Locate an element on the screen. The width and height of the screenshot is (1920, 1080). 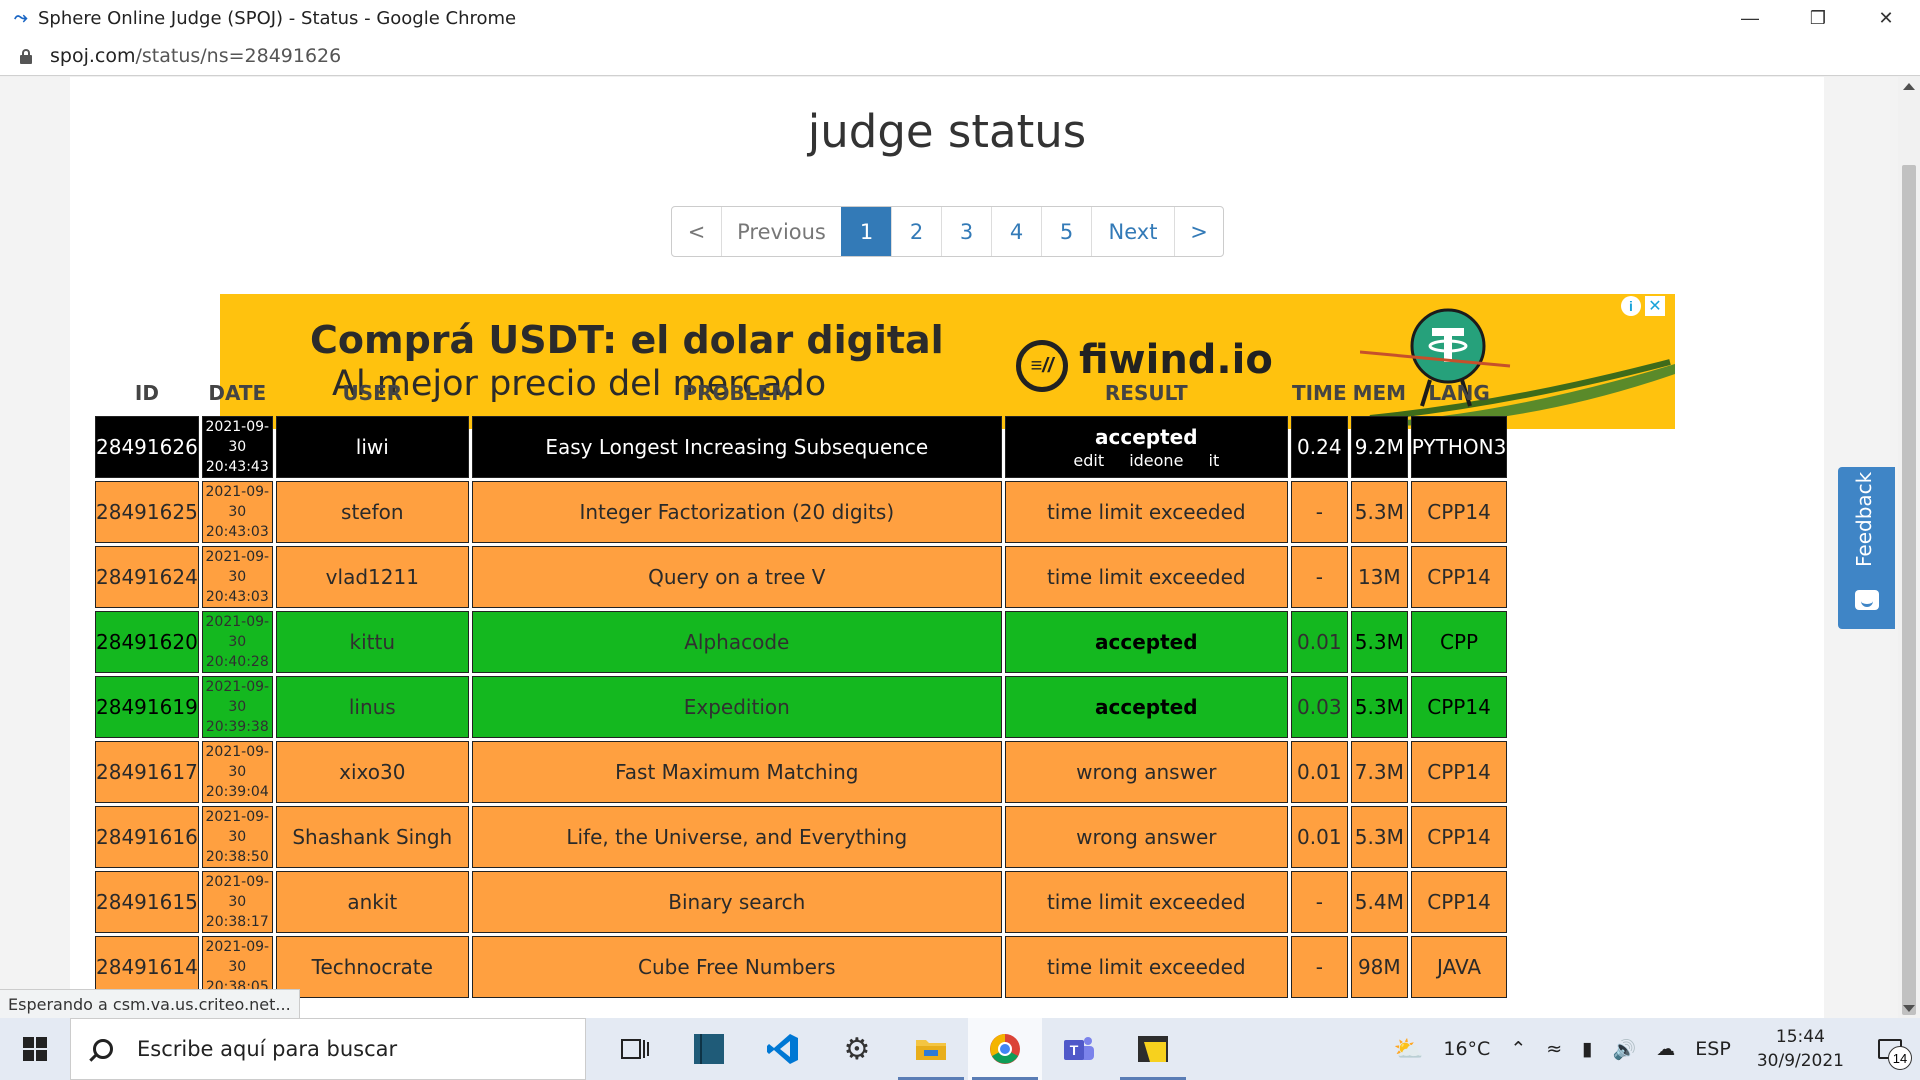
cell-problem: Query on a tree V is located at coordinates (736, 577).